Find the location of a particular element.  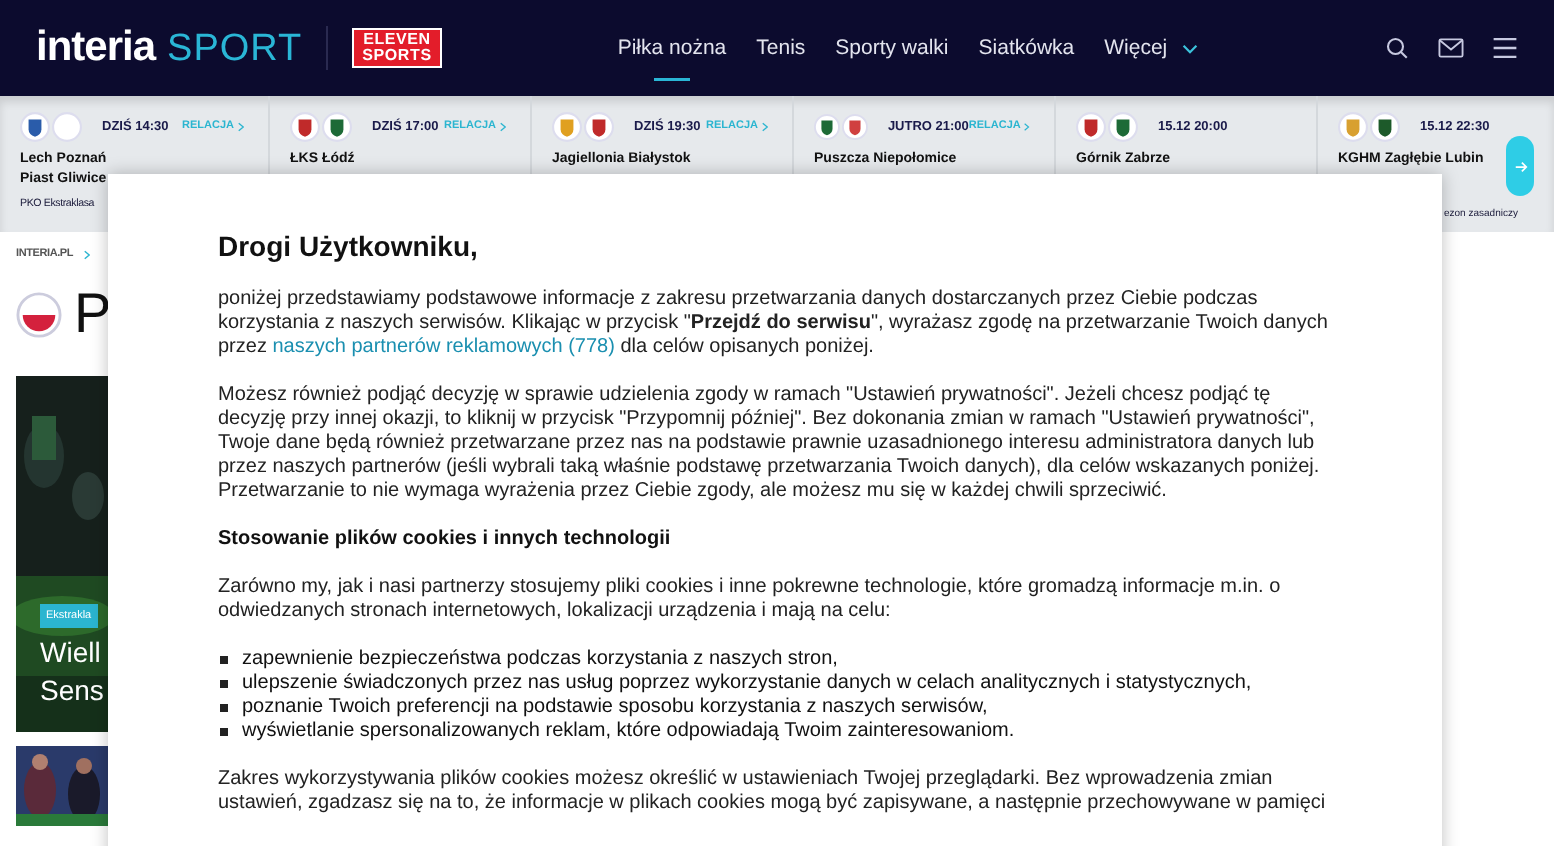

menu-icon is located at coordinates (1505, 48).